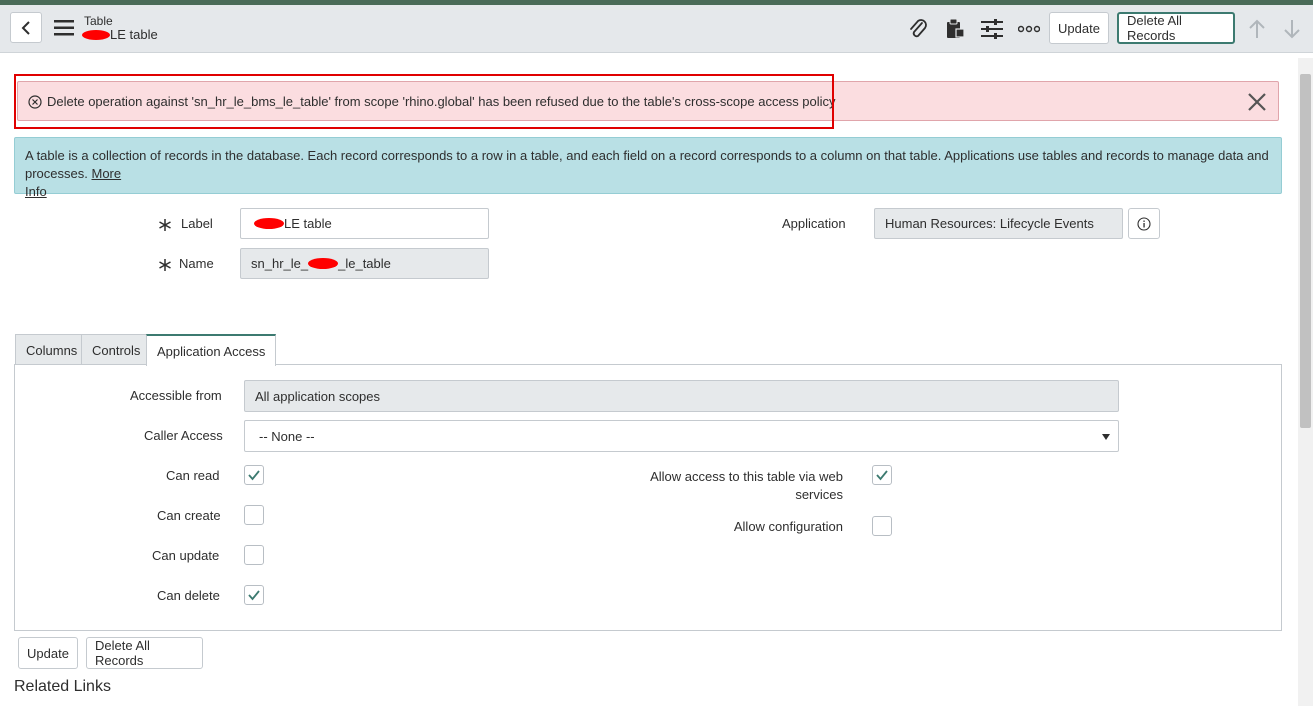 The width and height of the screenshot is (1313, 706). What do you see at coordinates (308, 223) in the screenshot?
I see `label-input-text: LE table` at bounding box center [308, 223].